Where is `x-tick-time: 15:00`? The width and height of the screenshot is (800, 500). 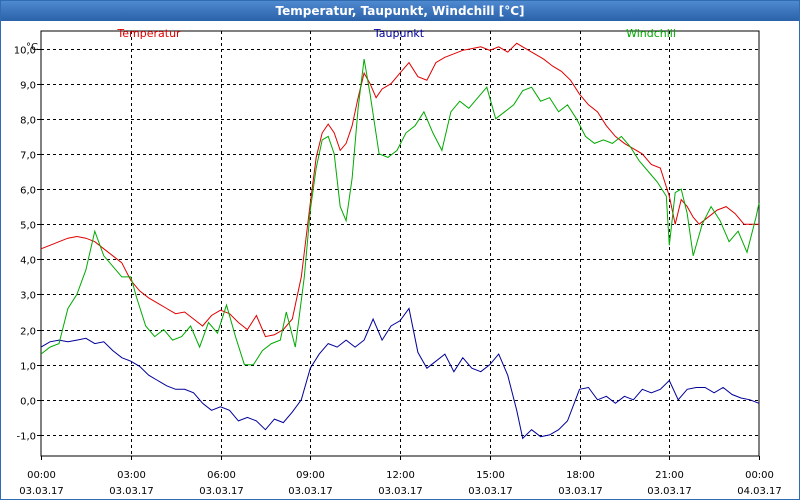
x-tick-time: 15:00 is located at coordinates (490, 475).